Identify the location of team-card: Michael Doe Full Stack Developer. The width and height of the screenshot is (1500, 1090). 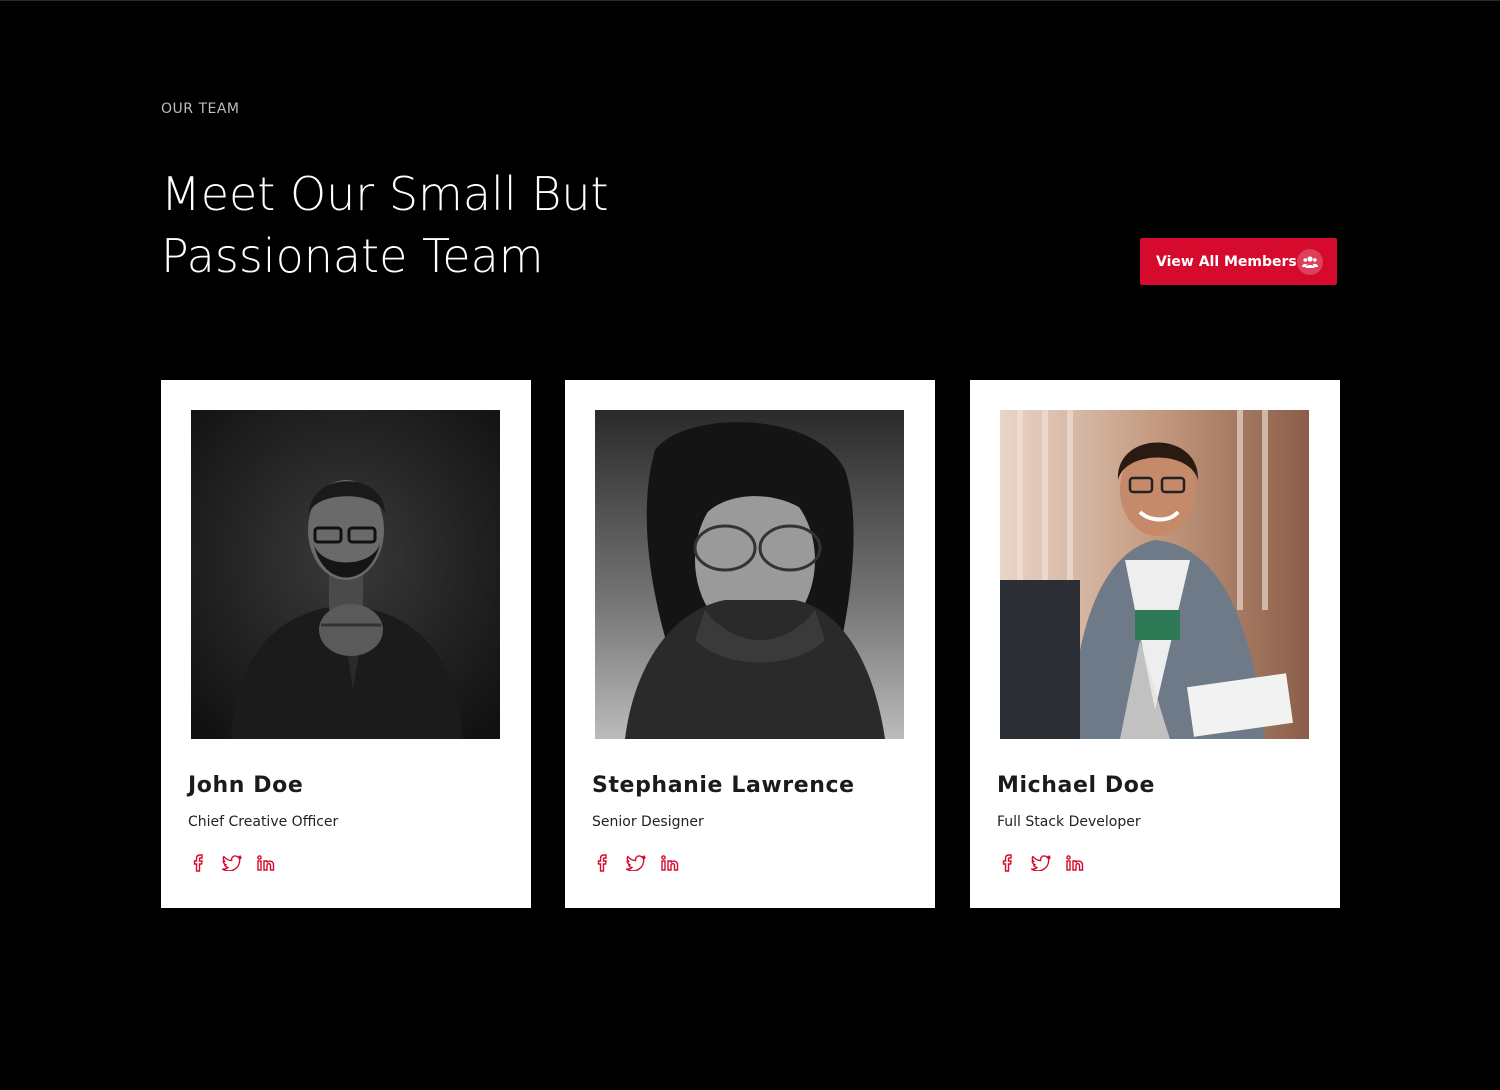
(1155, 644).